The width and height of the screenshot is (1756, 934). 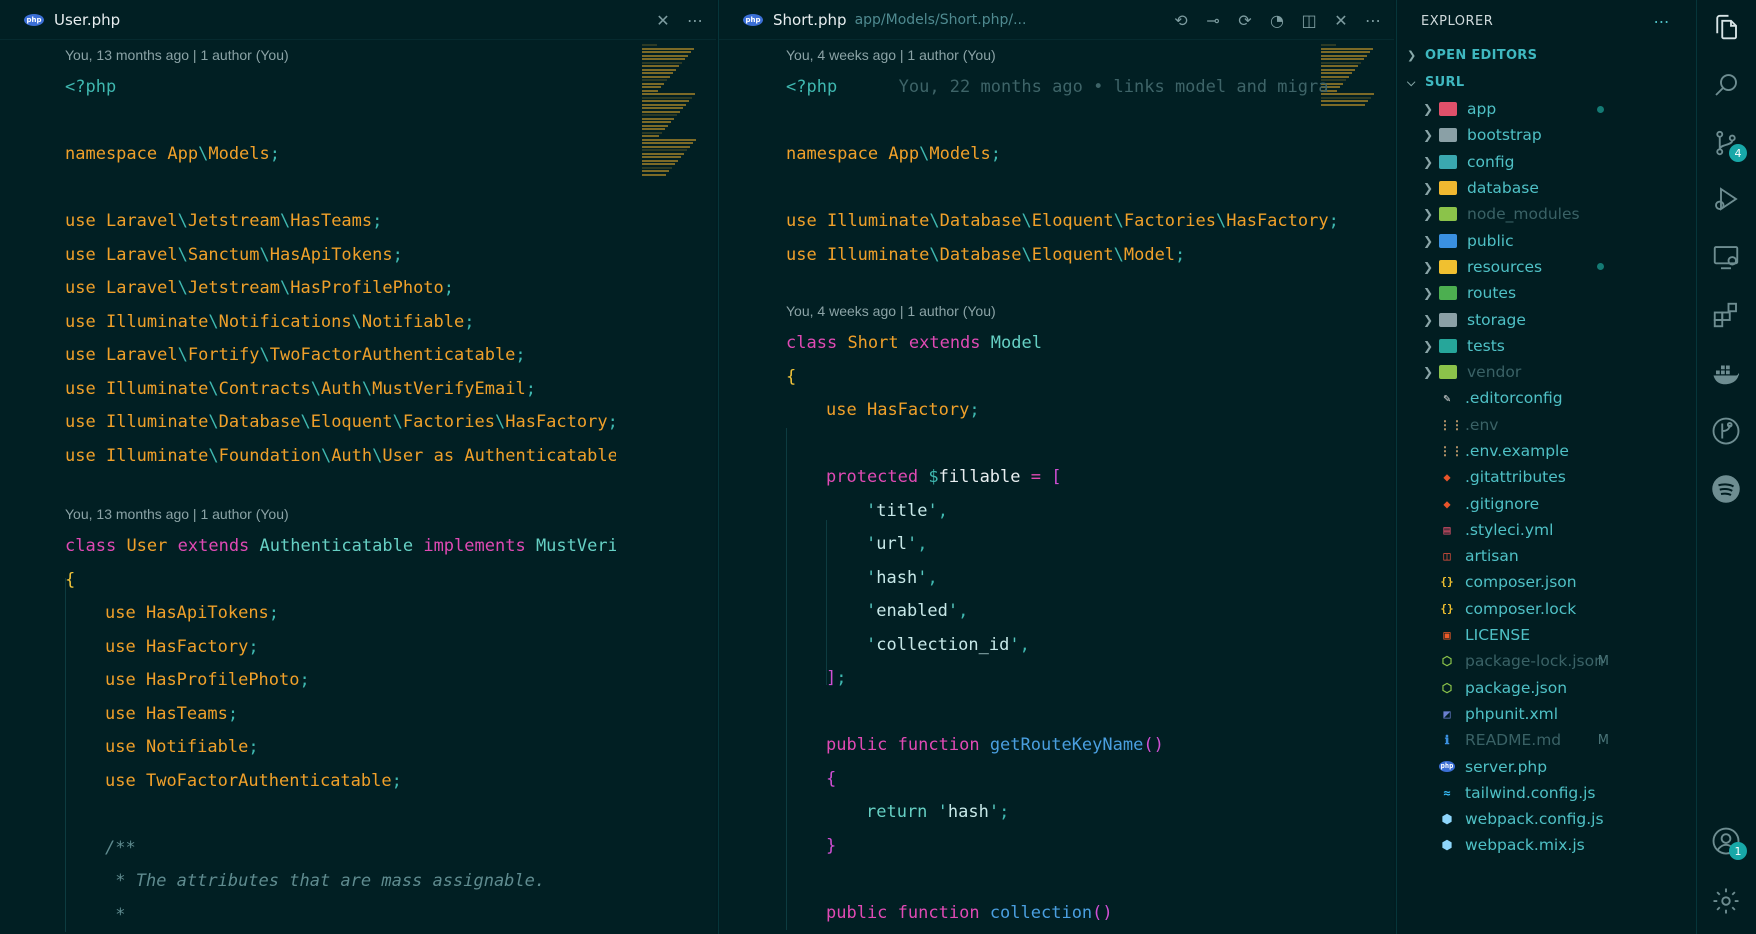 I want to click on tree-item-label: database, so click(x=1503, y=188).